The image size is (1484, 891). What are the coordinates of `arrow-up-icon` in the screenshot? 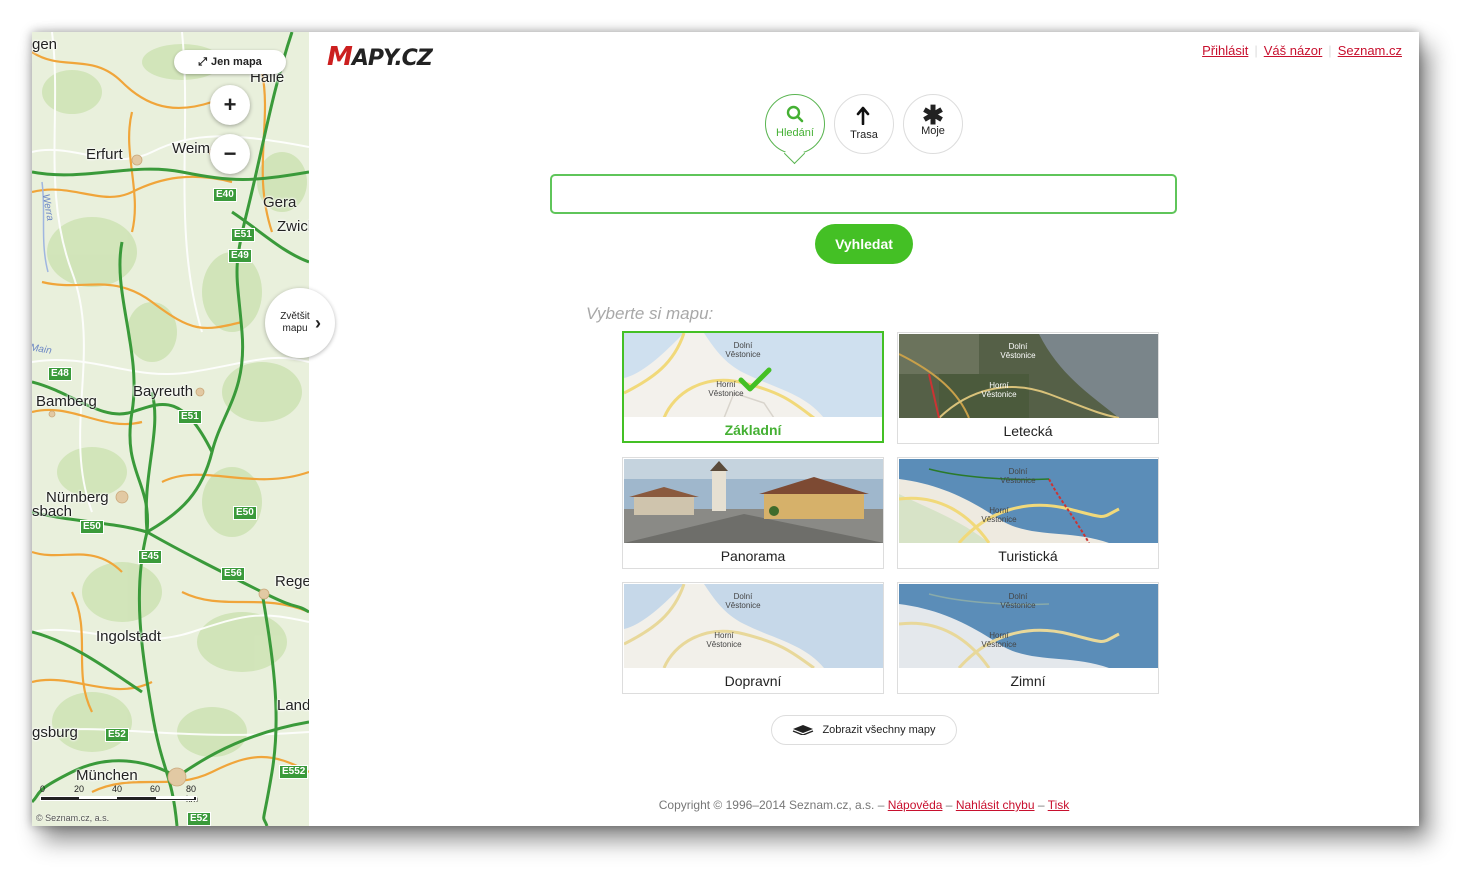 It's located at (864, 117).